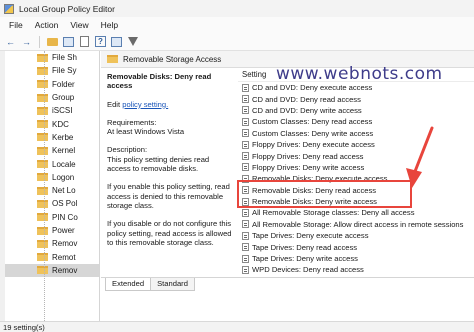  Describe the element at coordinates (359, 74) in the screenshot. I see `watermark-text: www.webnots.com` at that location.